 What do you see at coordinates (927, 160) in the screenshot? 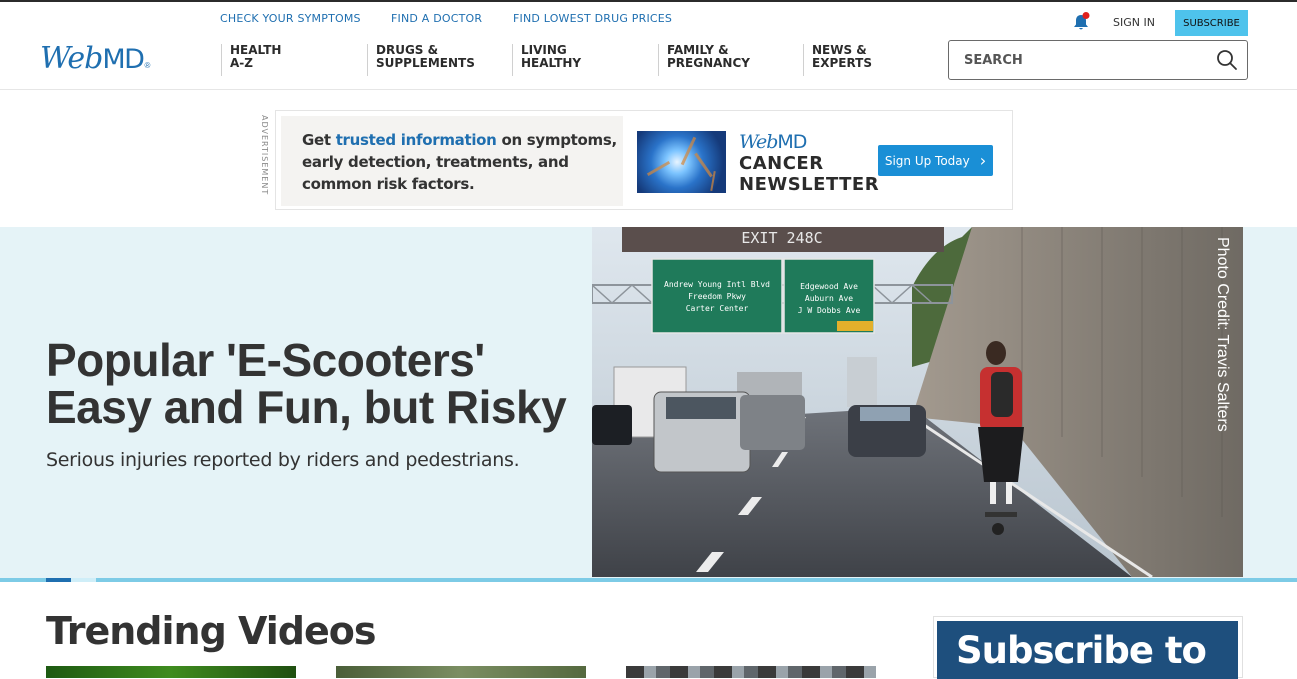
I see `cta-label: Sign Up Today` at bounding box center [927, 160].